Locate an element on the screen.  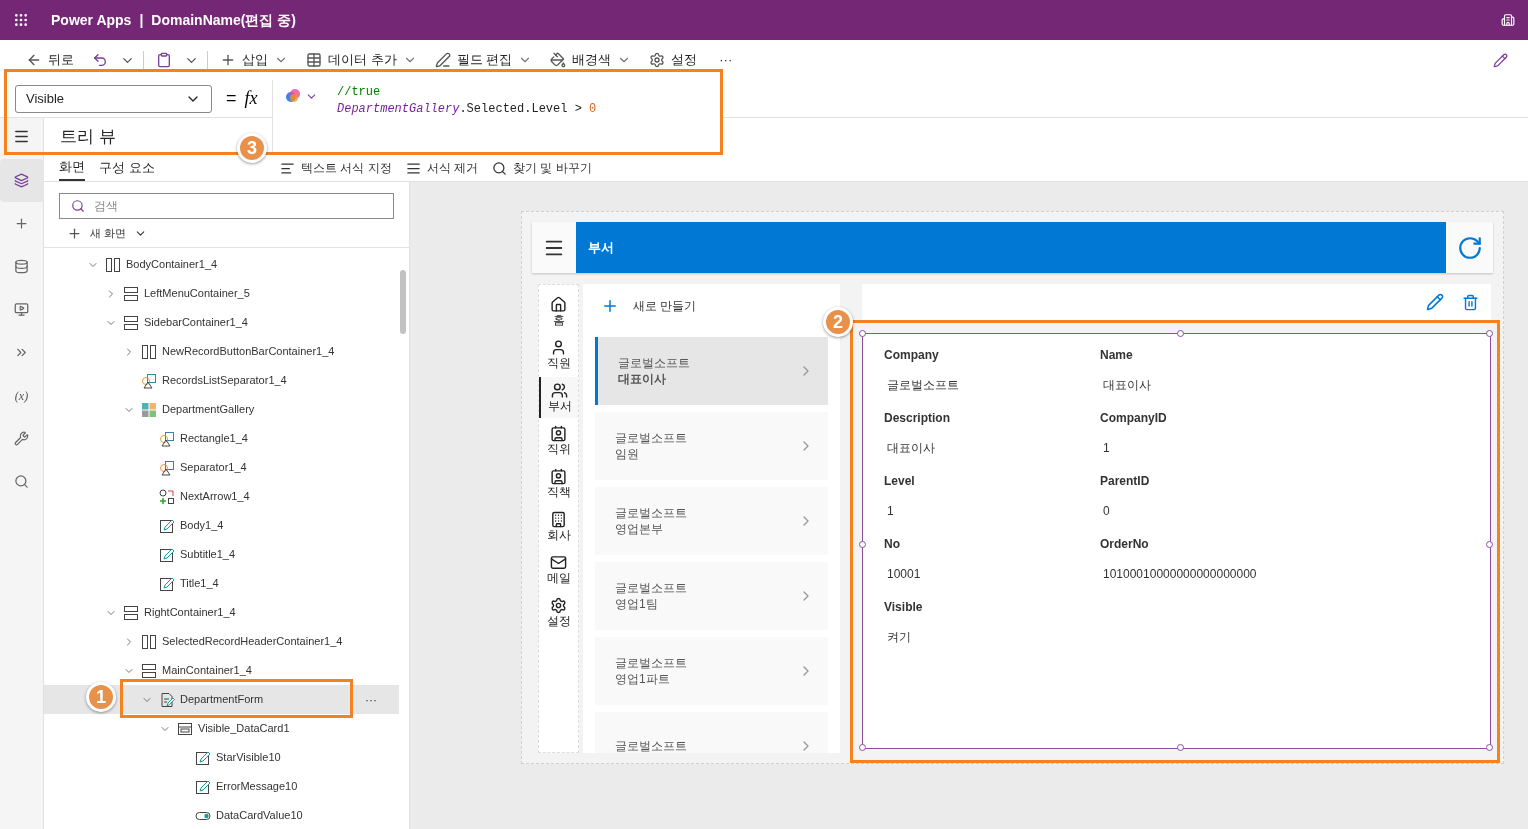
tree-item: RightContainer1_4 is located at coordinates (221, 612).